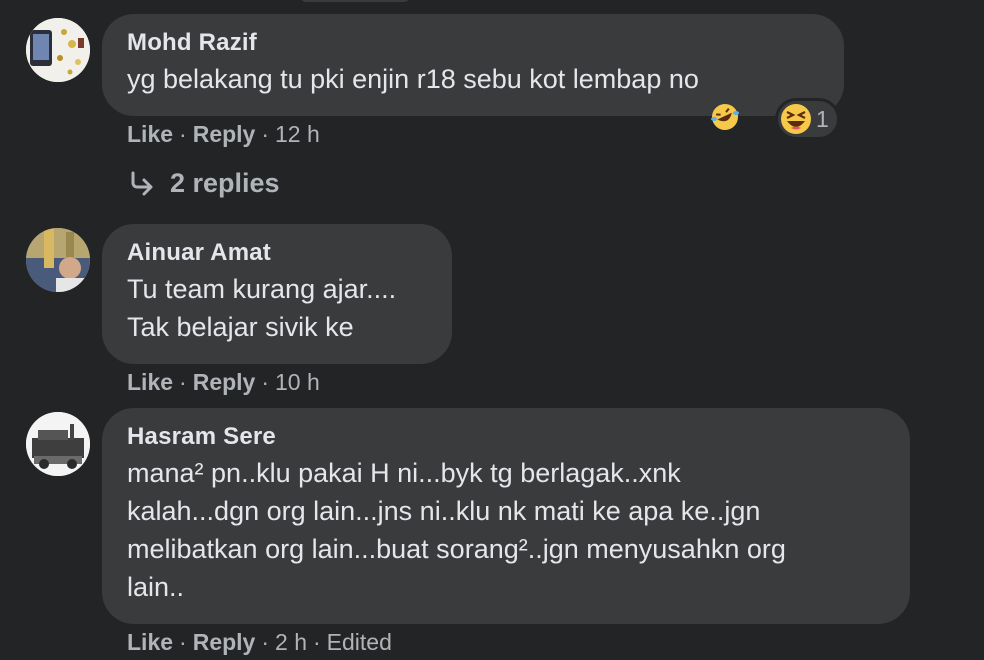  What do you see at coordinates (259, 642) in the screenshot?
I see `comment-actions: Like · Reply · 2 h · Edited` at bounding box center [259, 642].